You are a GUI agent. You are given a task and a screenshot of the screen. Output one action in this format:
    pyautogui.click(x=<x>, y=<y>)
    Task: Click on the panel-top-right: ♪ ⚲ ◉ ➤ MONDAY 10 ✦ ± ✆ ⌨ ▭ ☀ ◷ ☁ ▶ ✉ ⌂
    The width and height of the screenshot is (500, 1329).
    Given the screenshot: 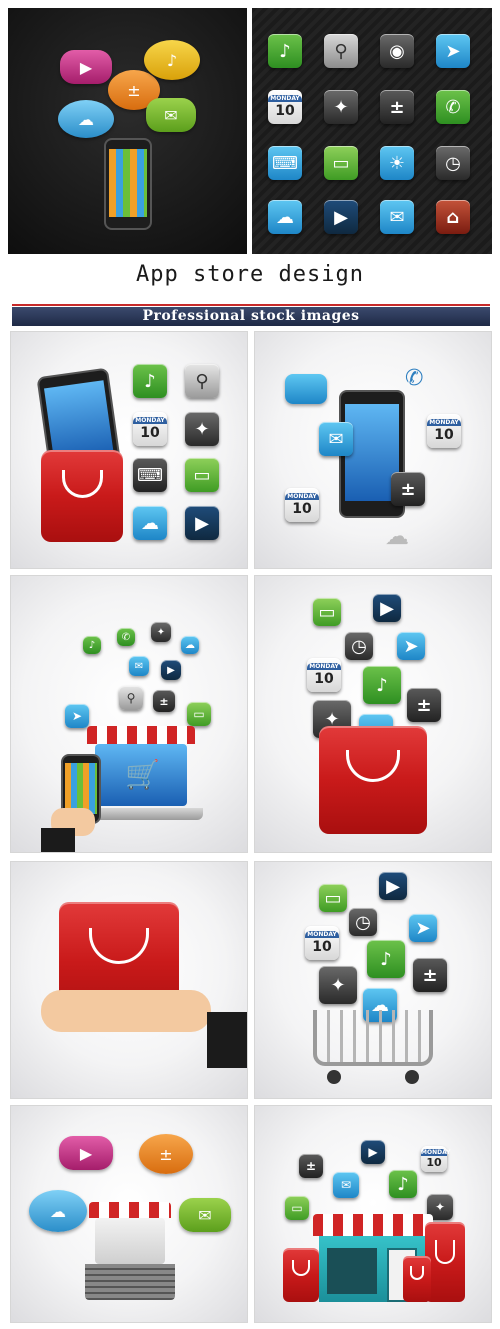 What is the action you would take?
    pyautogui.click(x=372, y=131)
    